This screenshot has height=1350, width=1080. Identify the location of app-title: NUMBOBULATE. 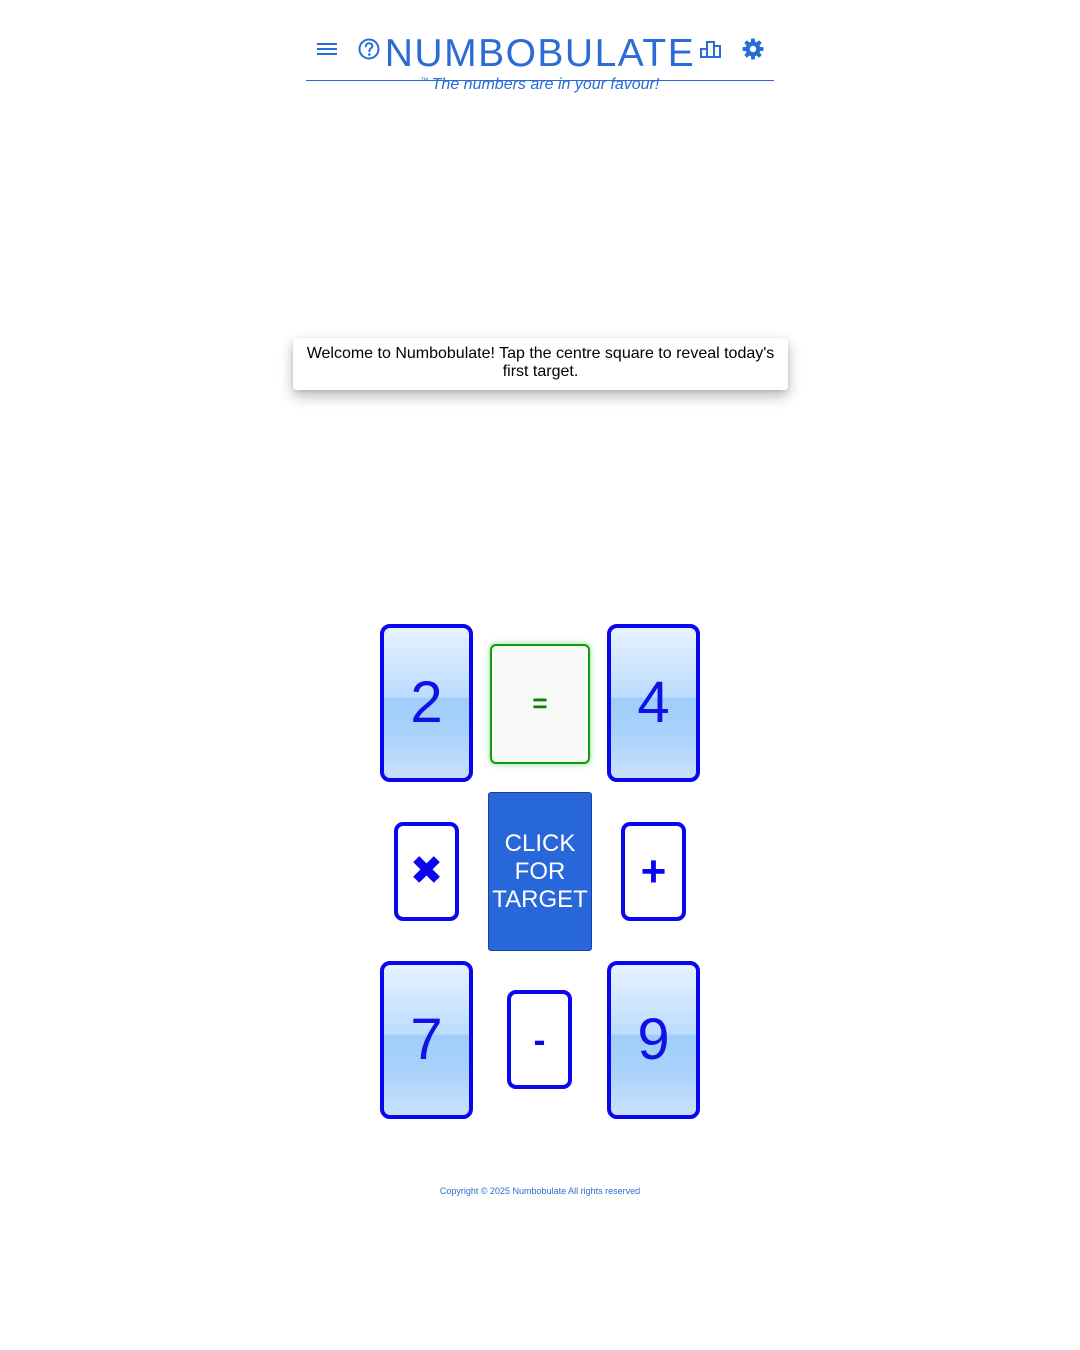
(540, 53).